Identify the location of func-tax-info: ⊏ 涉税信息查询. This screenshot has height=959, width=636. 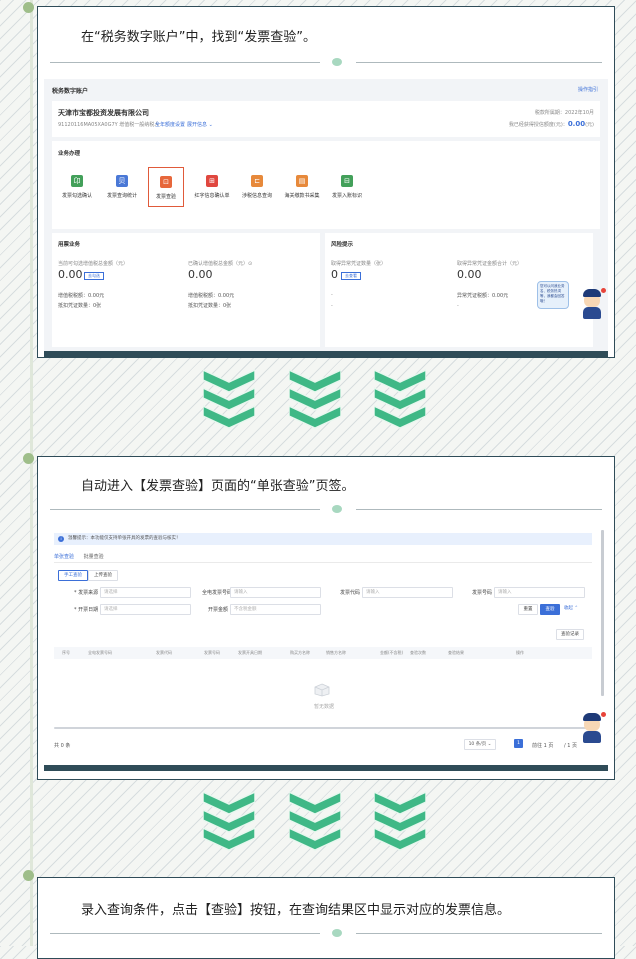
(257, 187).